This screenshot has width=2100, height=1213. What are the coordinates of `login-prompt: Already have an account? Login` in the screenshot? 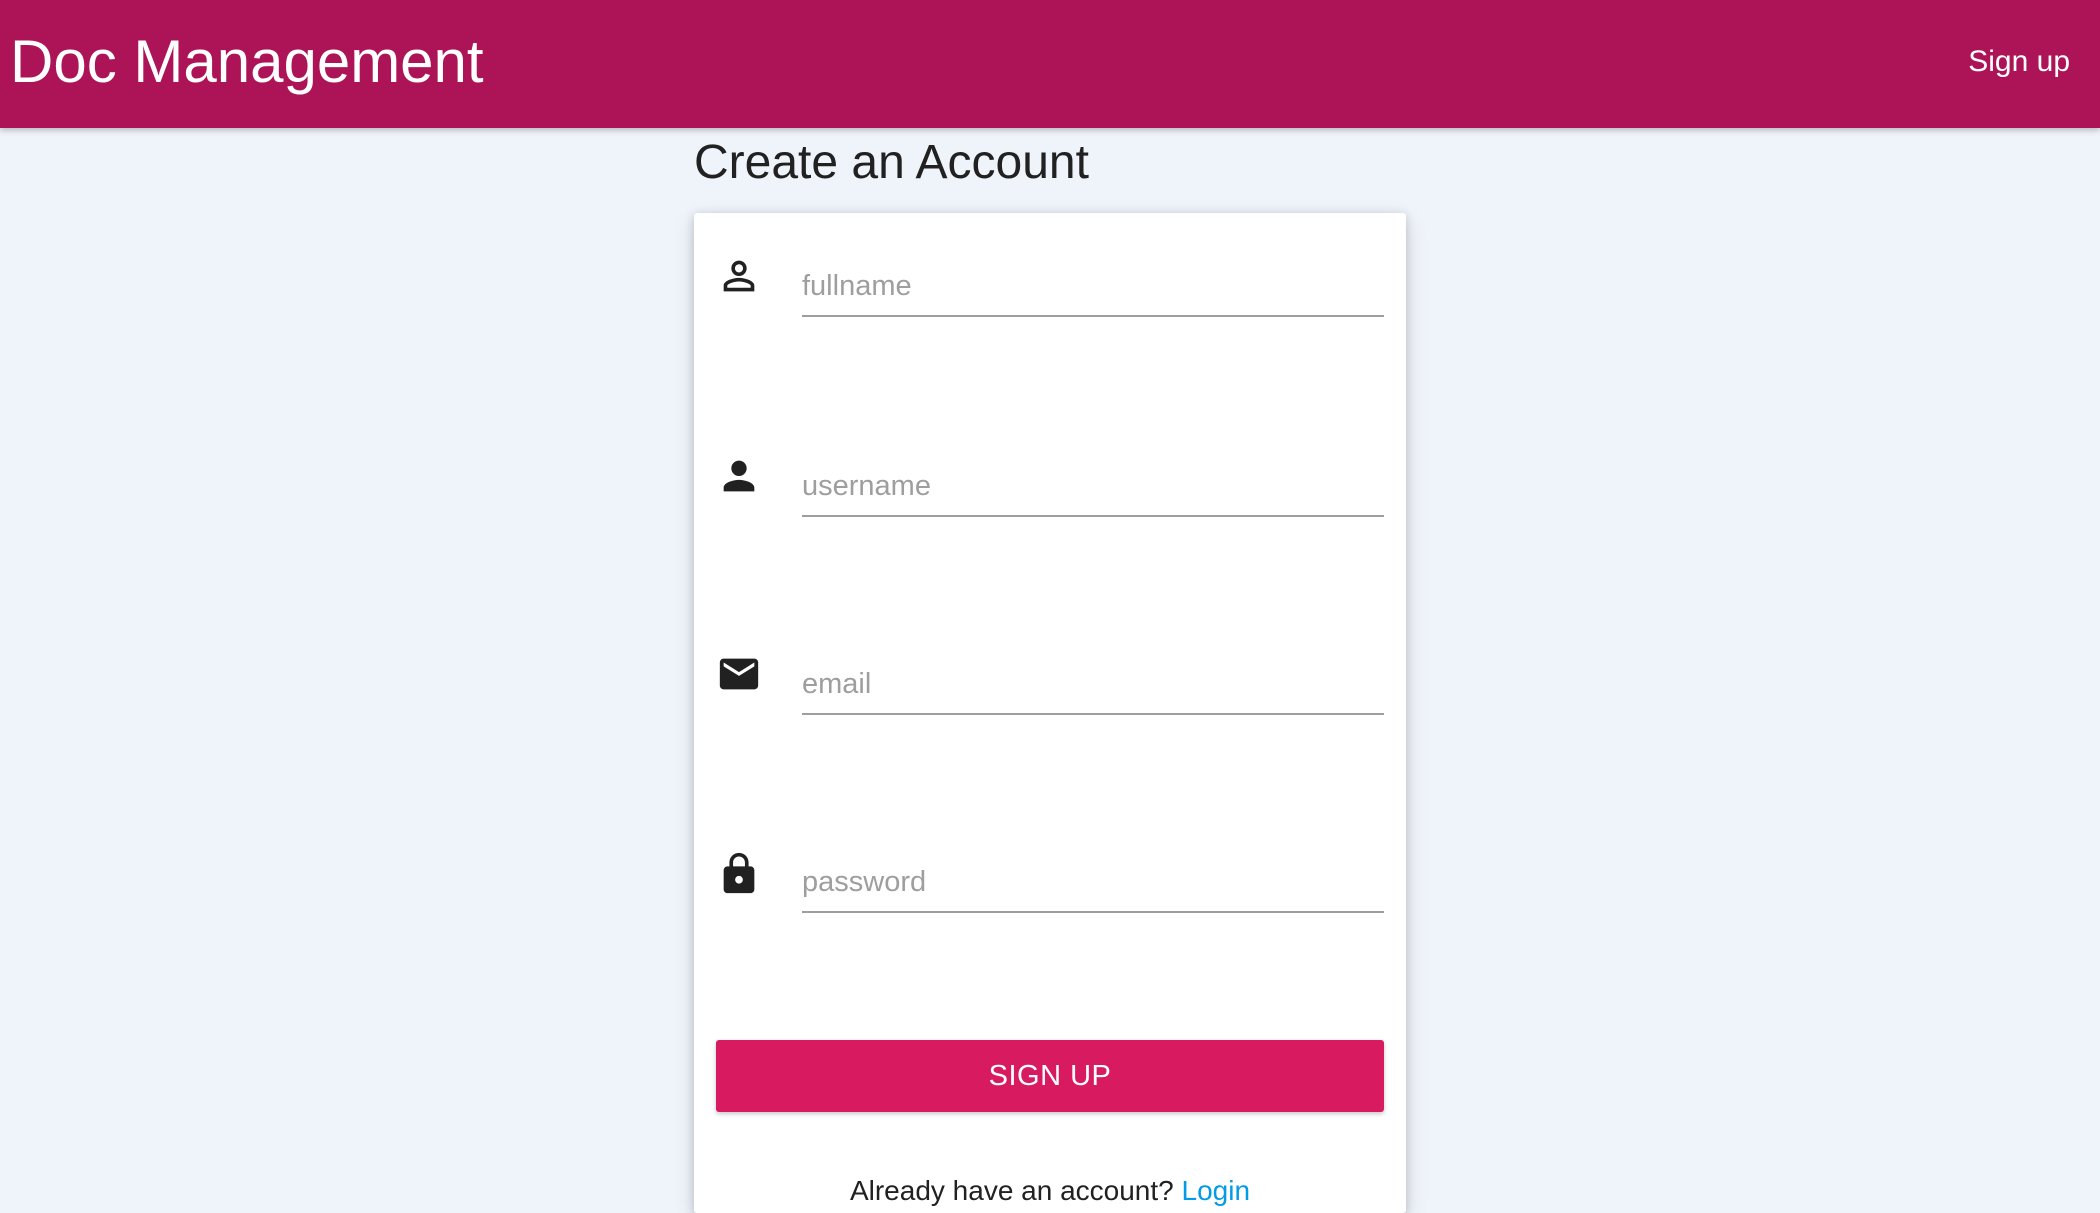 It's located at (1050, 1191).